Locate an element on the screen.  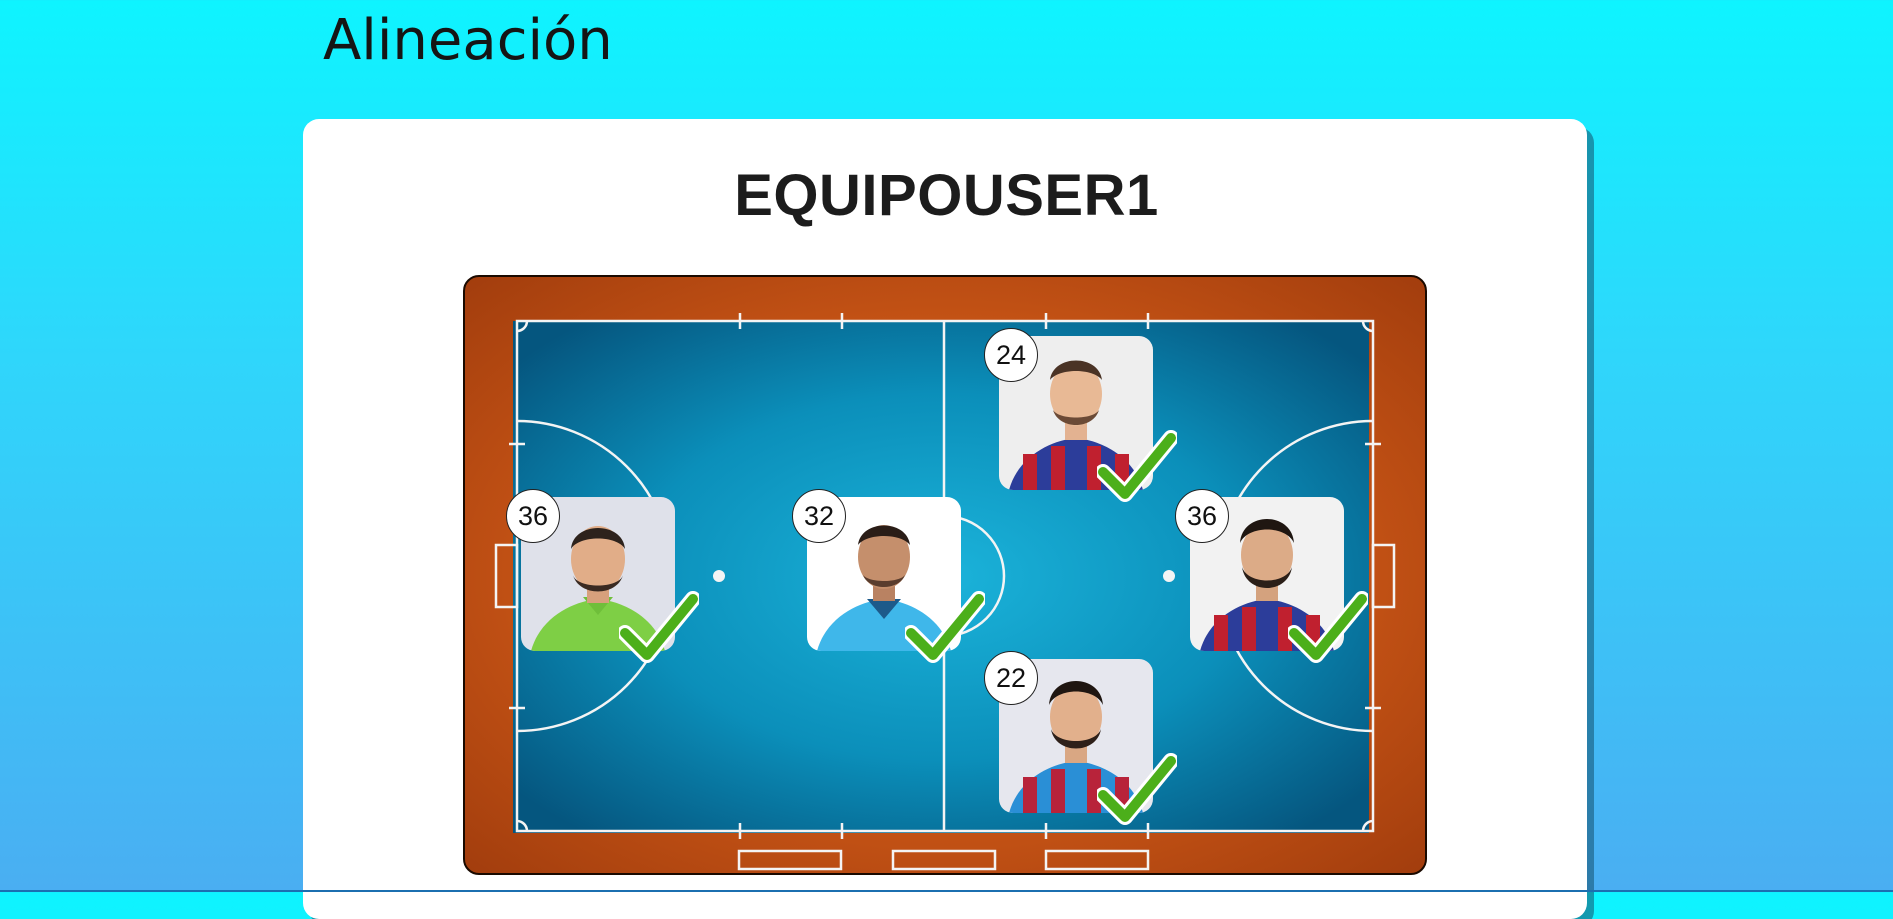
player-card: 32 is located at coordinates (888, 576).